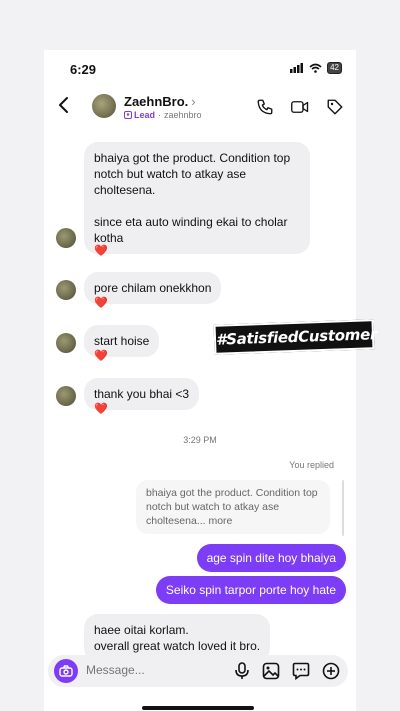 Image resolution: width=400 pixels, height=711 pixels. I want to click on wifi-icon, so click(315, 68).